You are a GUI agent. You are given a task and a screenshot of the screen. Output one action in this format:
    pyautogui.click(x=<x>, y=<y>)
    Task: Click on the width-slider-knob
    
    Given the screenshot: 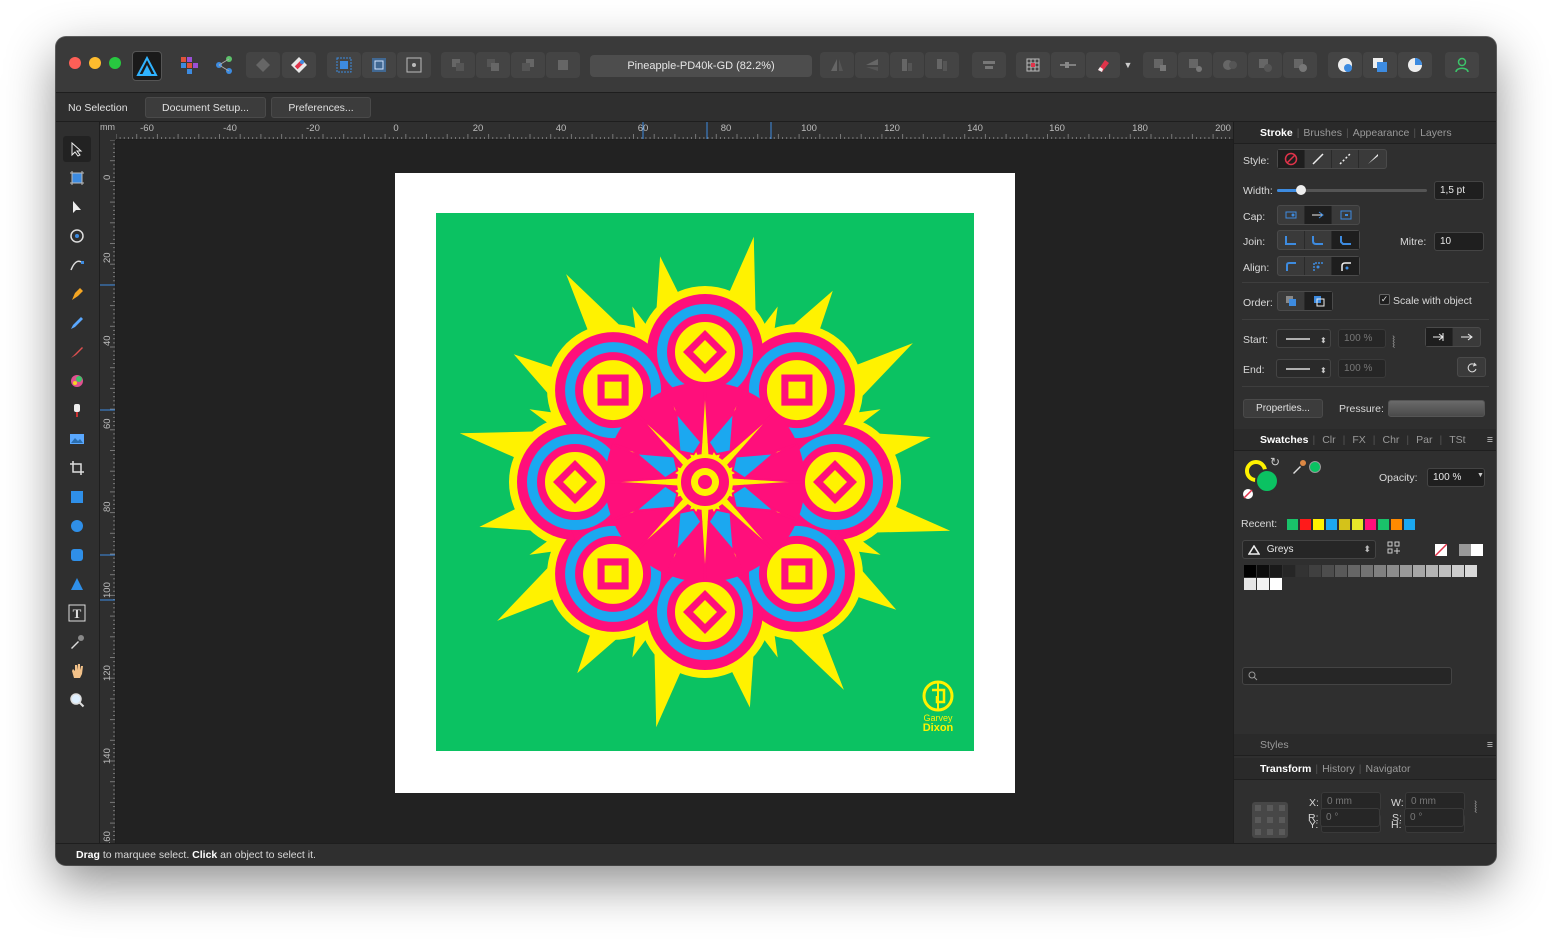 What is the action you would take?
    pyautogui.click(x=1301, y=190)
    